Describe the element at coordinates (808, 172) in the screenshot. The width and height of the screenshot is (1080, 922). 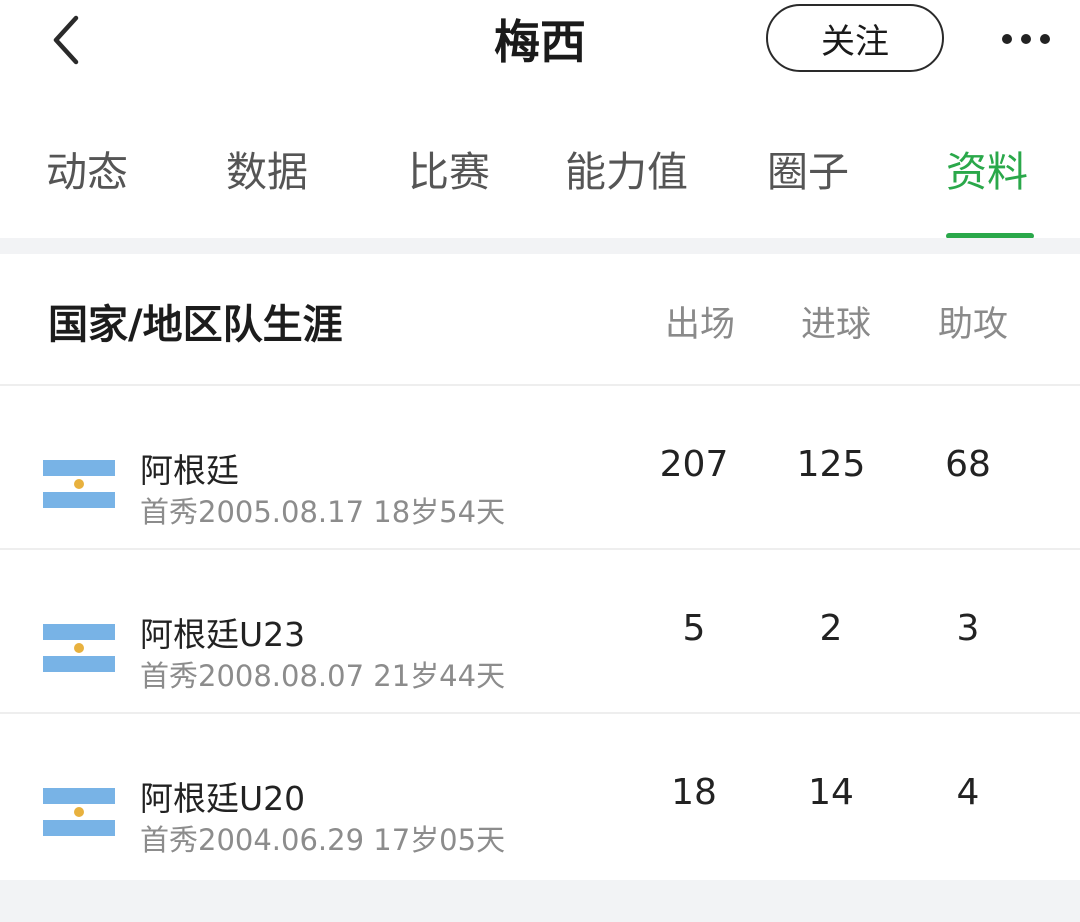
I see `tab-circle: 圈子` at that location.